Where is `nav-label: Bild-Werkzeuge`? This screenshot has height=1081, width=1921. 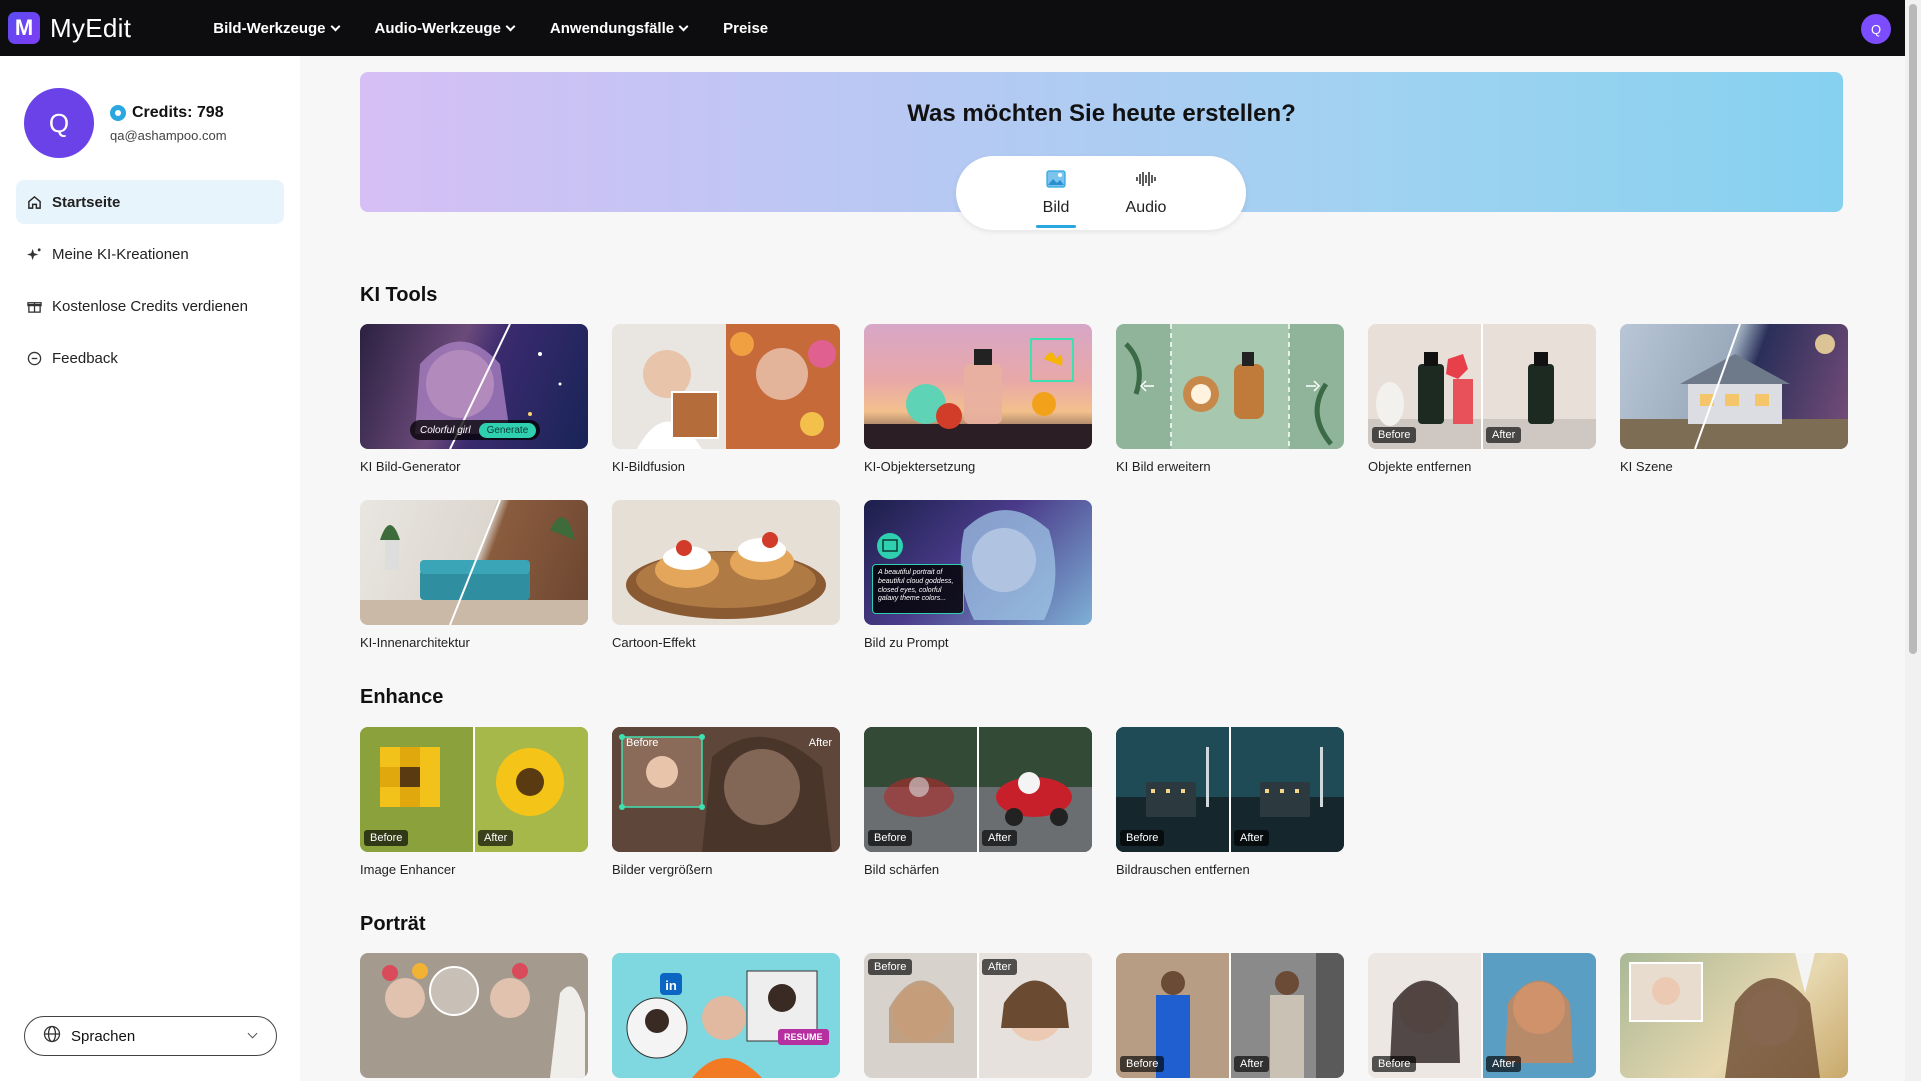
nav-label: Bild-Werkzeuge is located at coordinates (269, 28).